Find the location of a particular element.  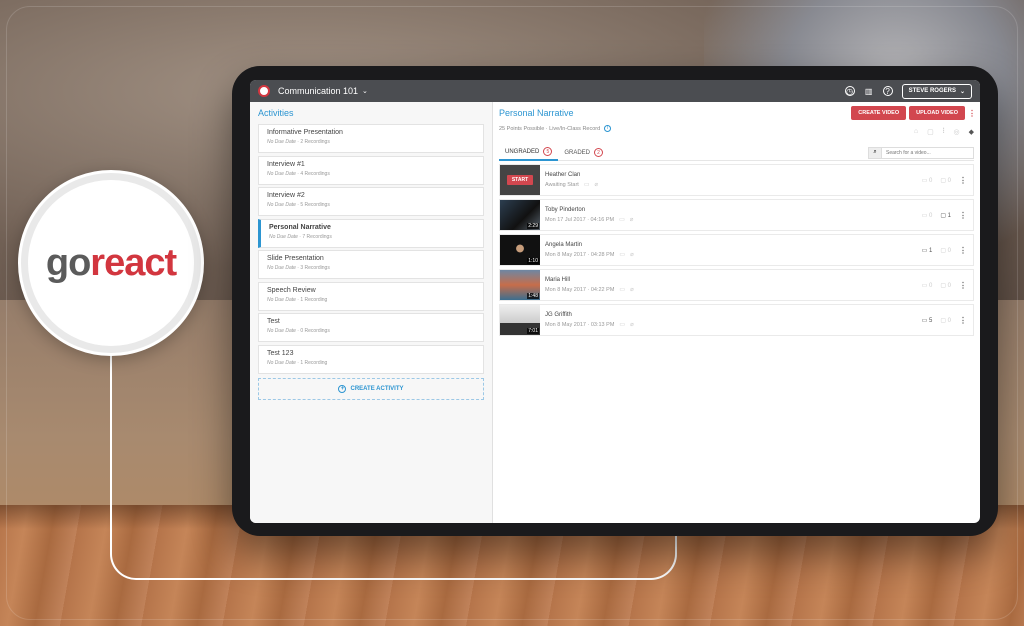

start-button: START is located at coordinates (520, 180).